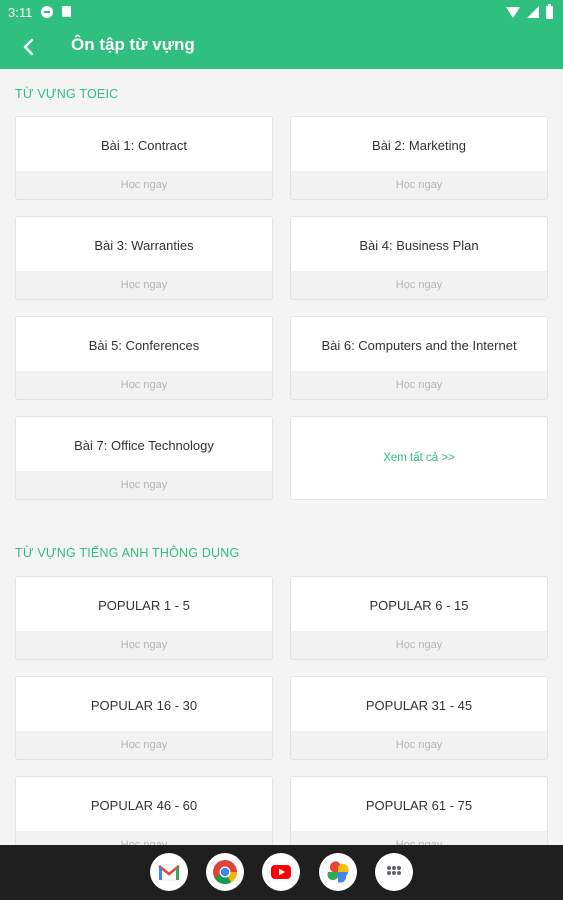 The image size is (563, 900). What do you see at coordinates (533, 12) in the screenshot?
I see `signal-icon` at bounding box center [533, 12].